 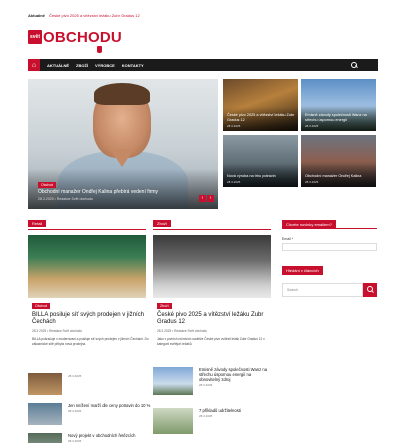 What do you see at coordinates (203, 65) in the screenshot?
I see `main-navigation: ⌂ Aktuálně Zboží Výrobce Kontakty` at bounding box center [203, 65].